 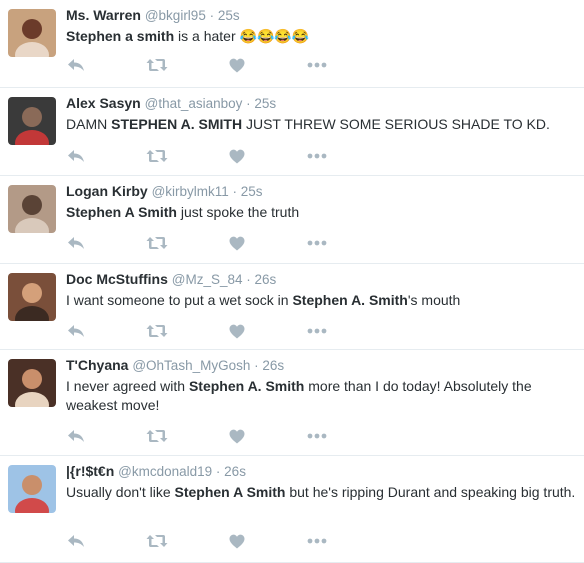 What do you see at coordinates (117, 279) in the screenshot?
I see `display-name: Doc McStuffins` at bounding box center [117, 279].